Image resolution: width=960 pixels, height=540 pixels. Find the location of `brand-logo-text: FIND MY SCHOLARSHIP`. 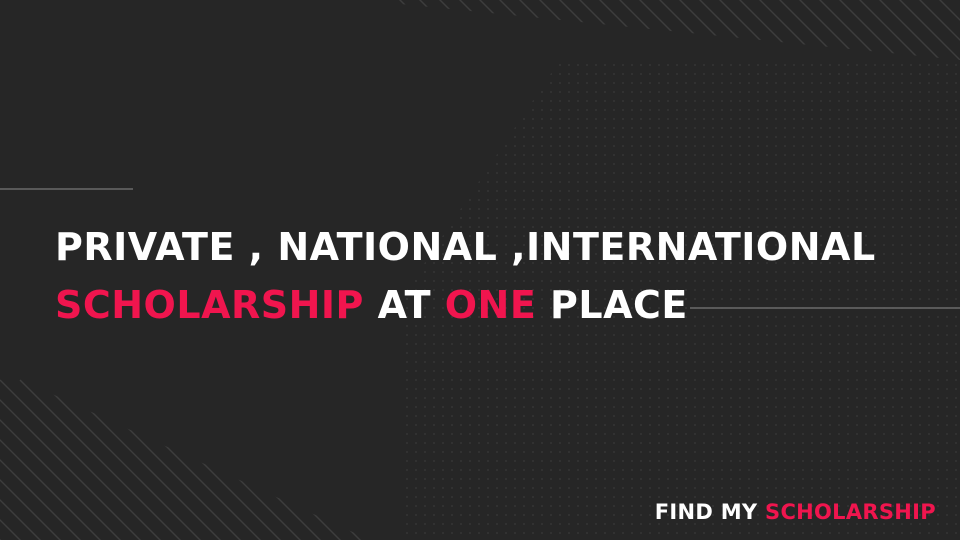

brand-logo-text: FIND MY SCHOLARSHIP is located at coordinates (795, 512).